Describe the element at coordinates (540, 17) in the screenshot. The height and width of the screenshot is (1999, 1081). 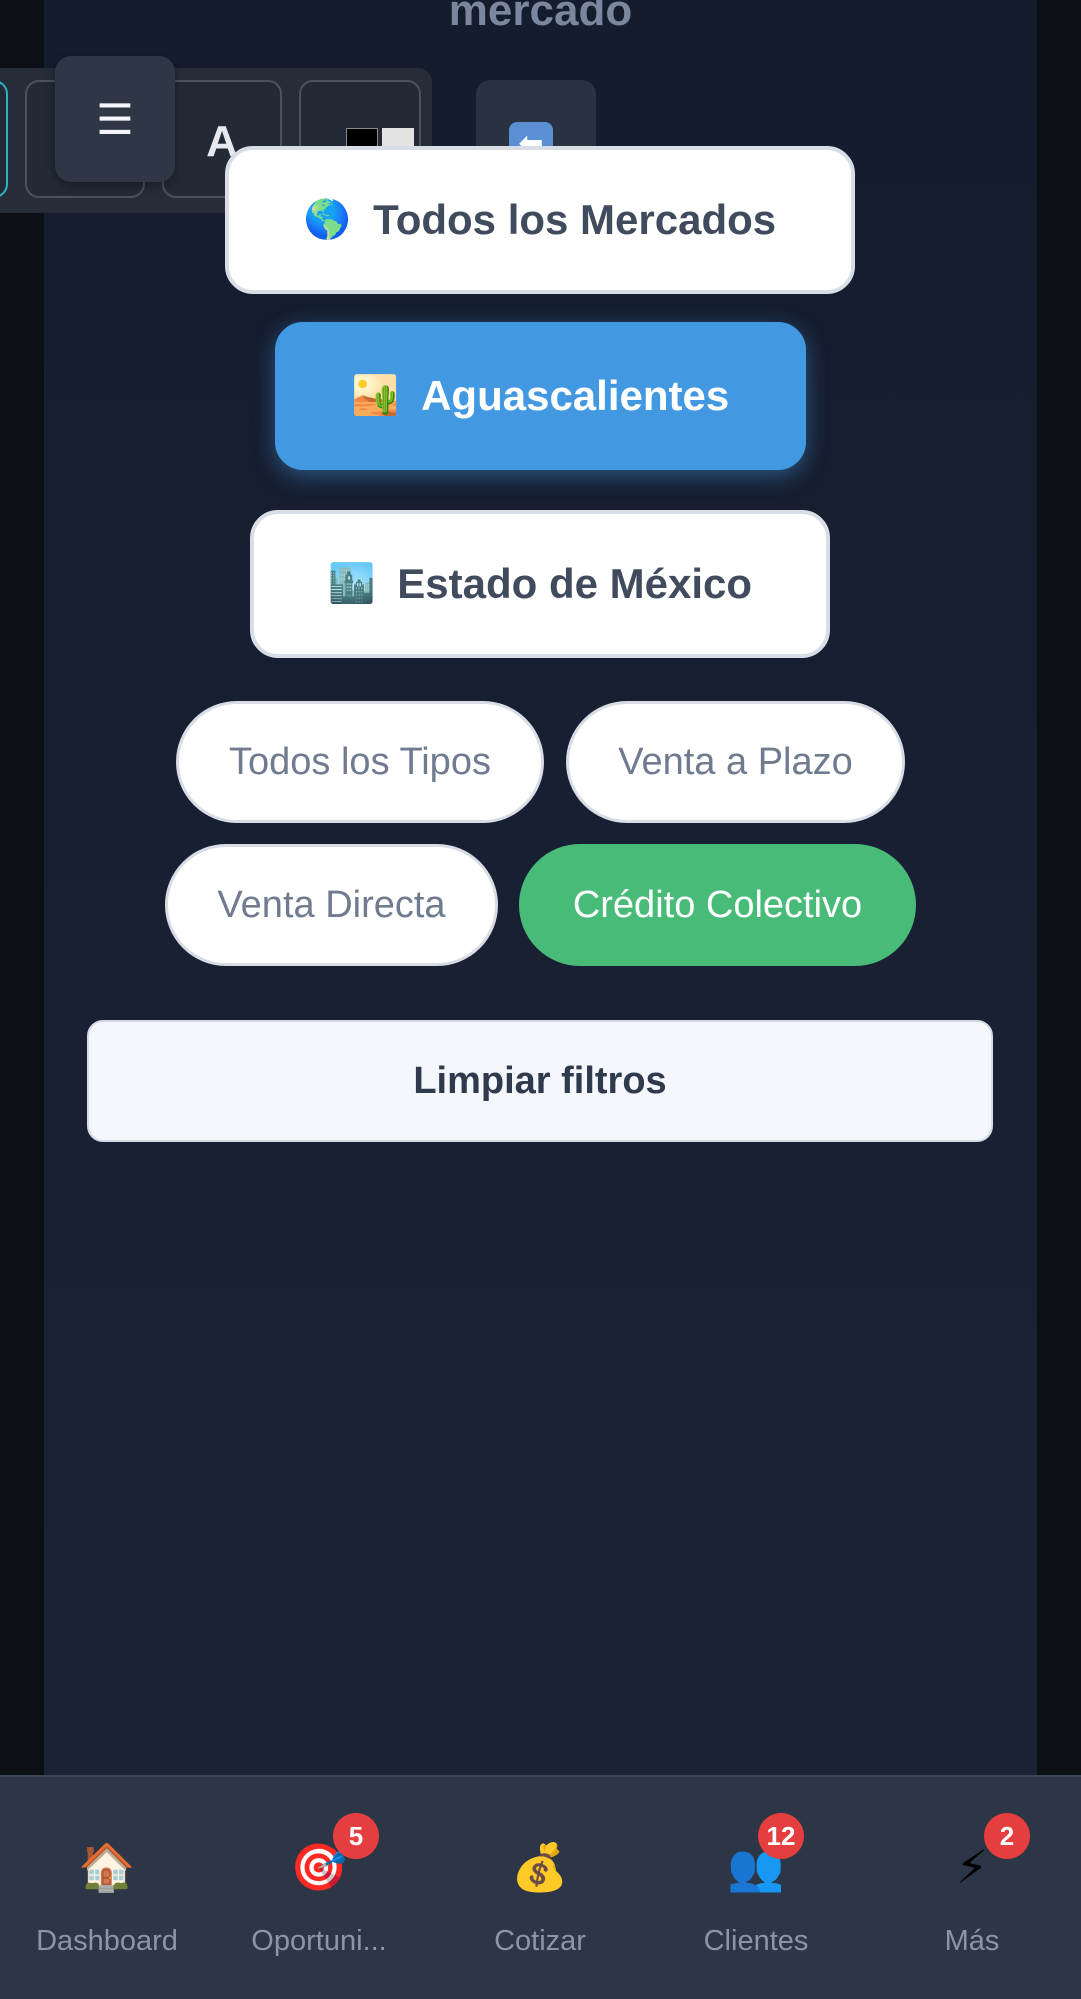
I see `panel-heading: mercado` at that location.